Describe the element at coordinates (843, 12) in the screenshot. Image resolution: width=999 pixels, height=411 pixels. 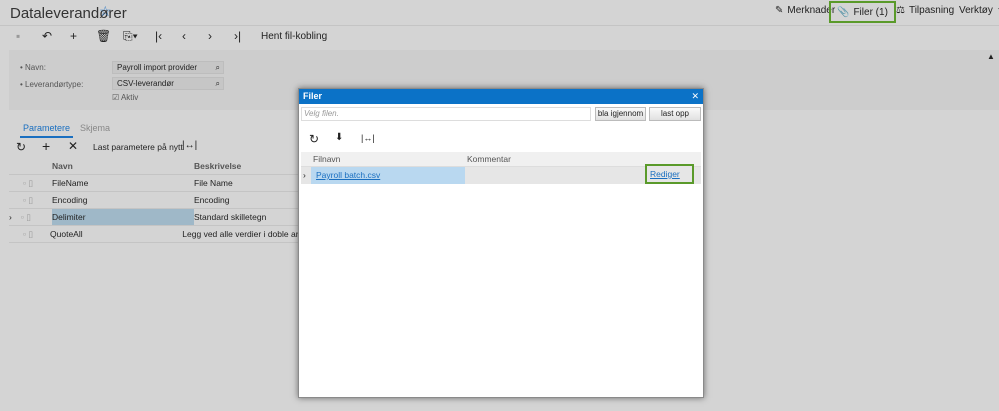
I see `paperclip-icon: 📎` at that location.